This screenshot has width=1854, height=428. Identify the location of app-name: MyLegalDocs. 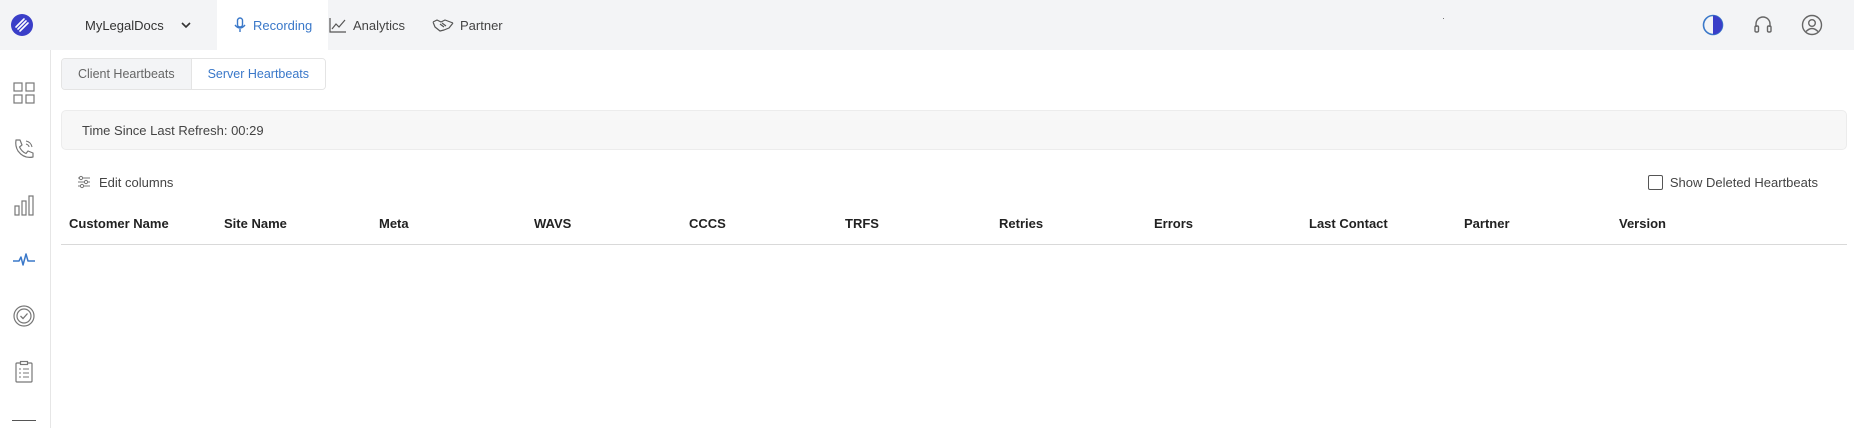
(124, 25).